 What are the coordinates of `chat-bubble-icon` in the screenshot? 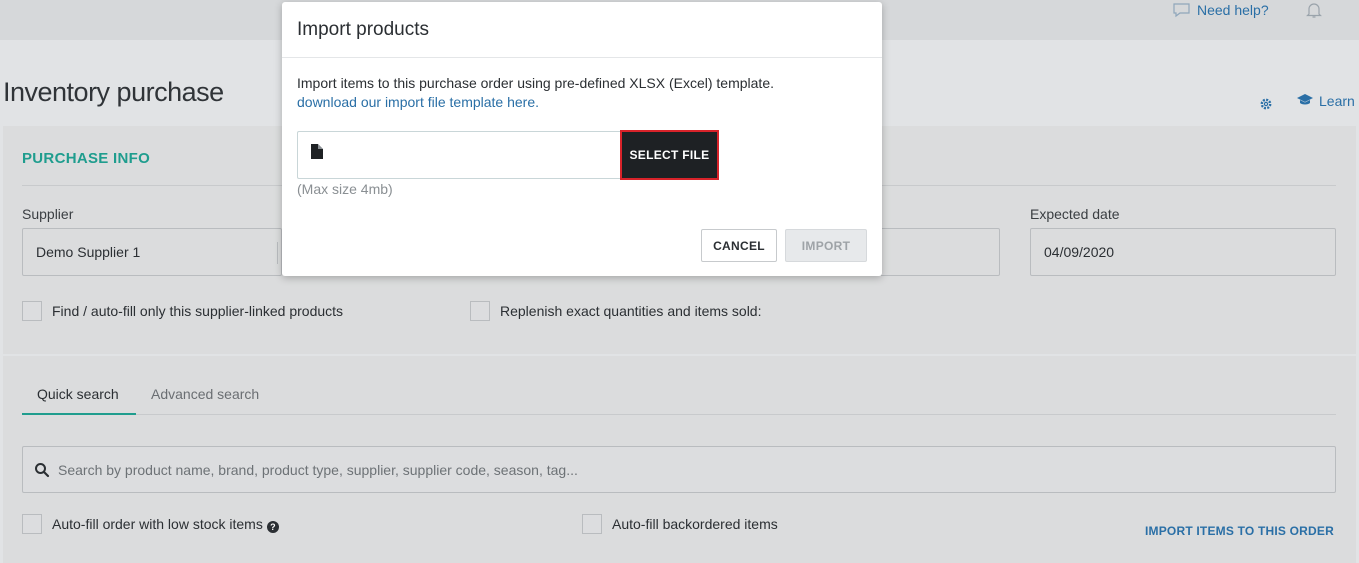 It's located at (1181, 10).